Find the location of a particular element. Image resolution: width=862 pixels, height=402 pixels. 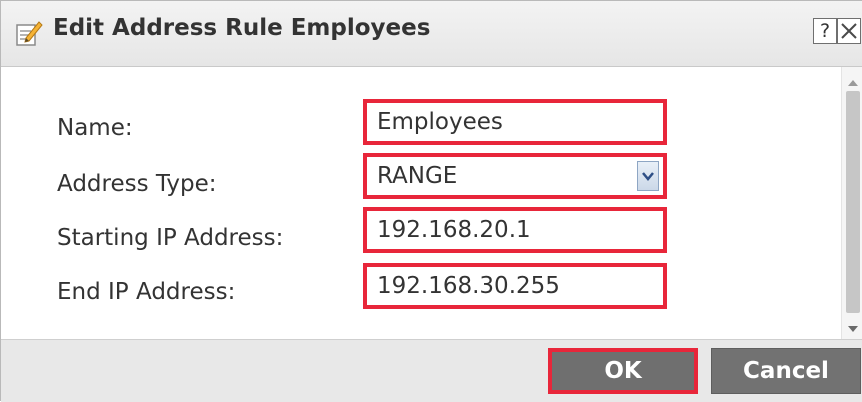

end-ip-value: 192.168.30.255 is located at coordinates (468, 286).